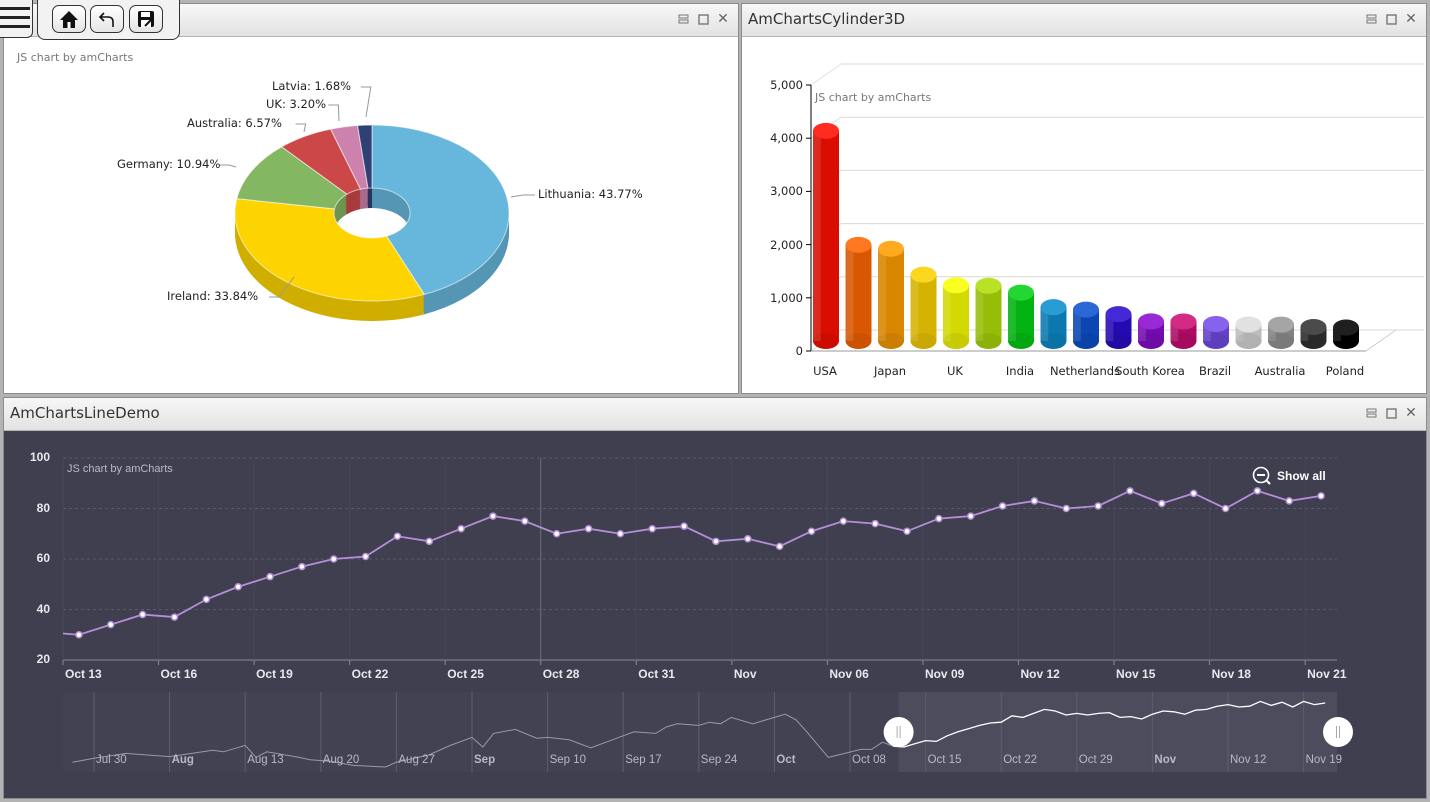 This screenshot has width=1430, height=802. Describe the element at coordinates (274, 674) in the screenshot. I see `x-tick-label: Oct 19` at that location.